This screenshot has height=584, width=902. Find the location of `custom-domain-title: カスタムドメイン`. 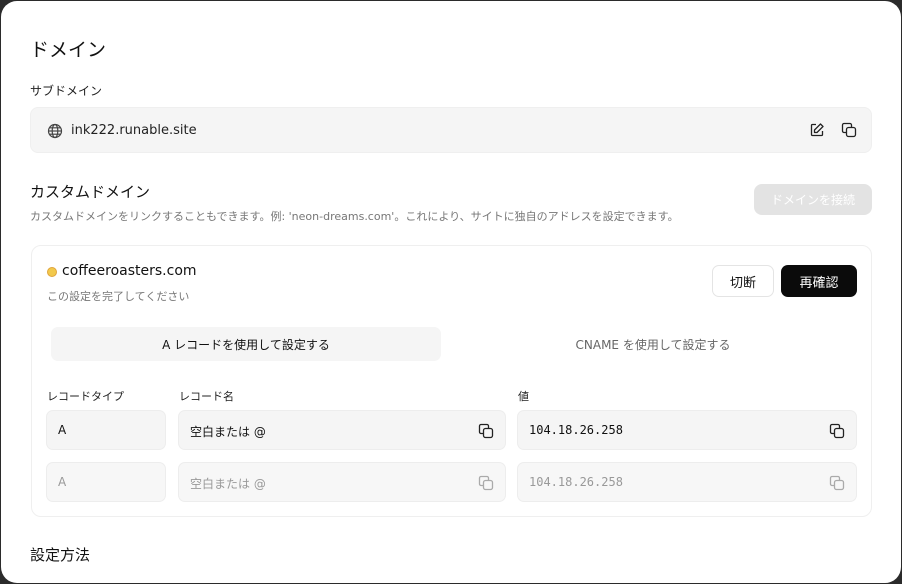

custom-domain-title: カスタムドメイン is located at coordinates (90, 192).